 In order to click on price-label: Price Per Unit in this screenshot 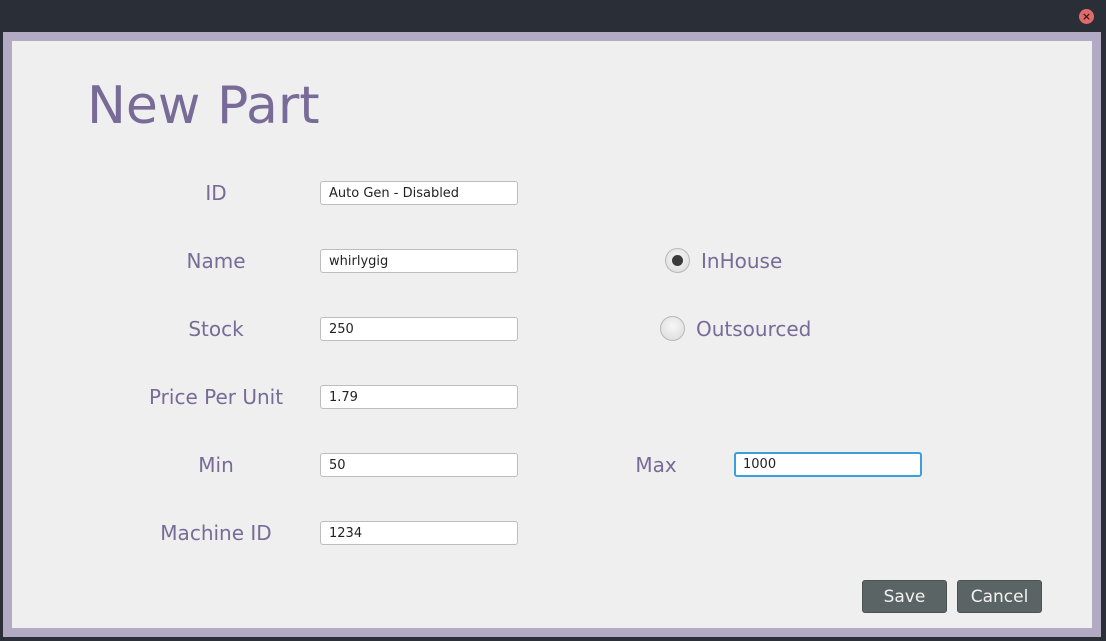, I will do `click(216, 397)`.